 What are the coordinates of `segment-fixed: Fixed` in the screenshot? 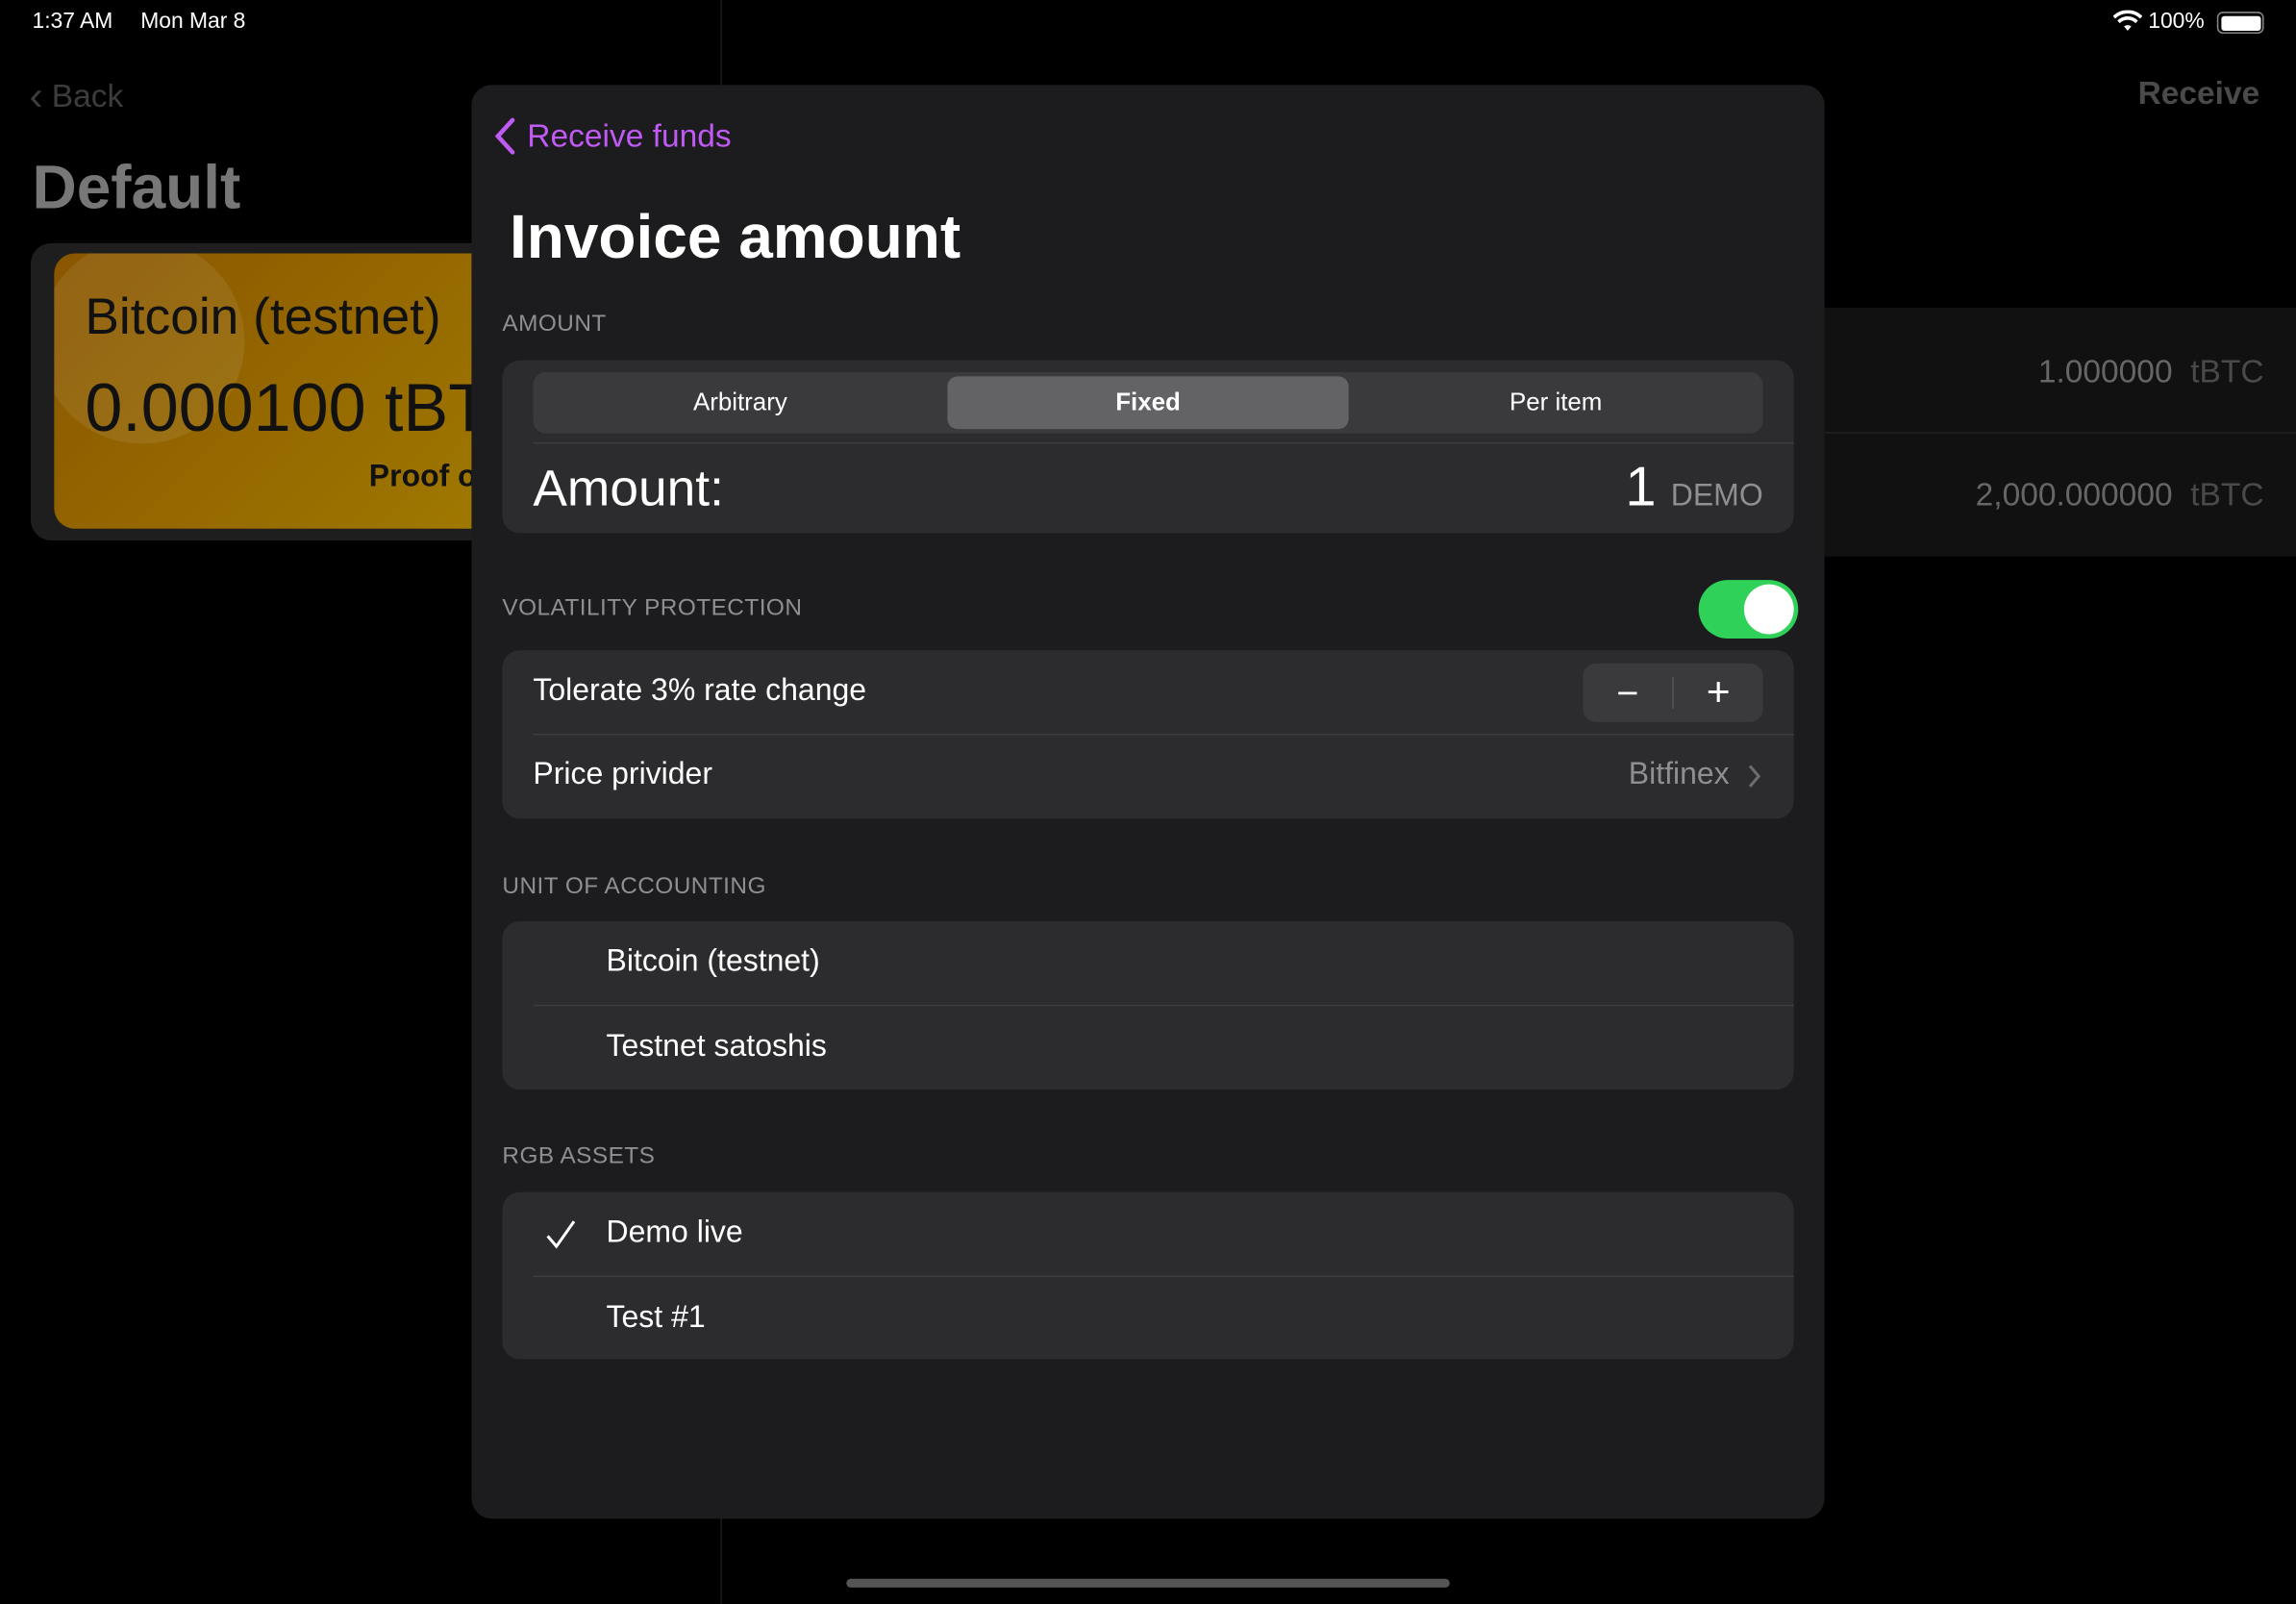 It's located at (1148, 403).